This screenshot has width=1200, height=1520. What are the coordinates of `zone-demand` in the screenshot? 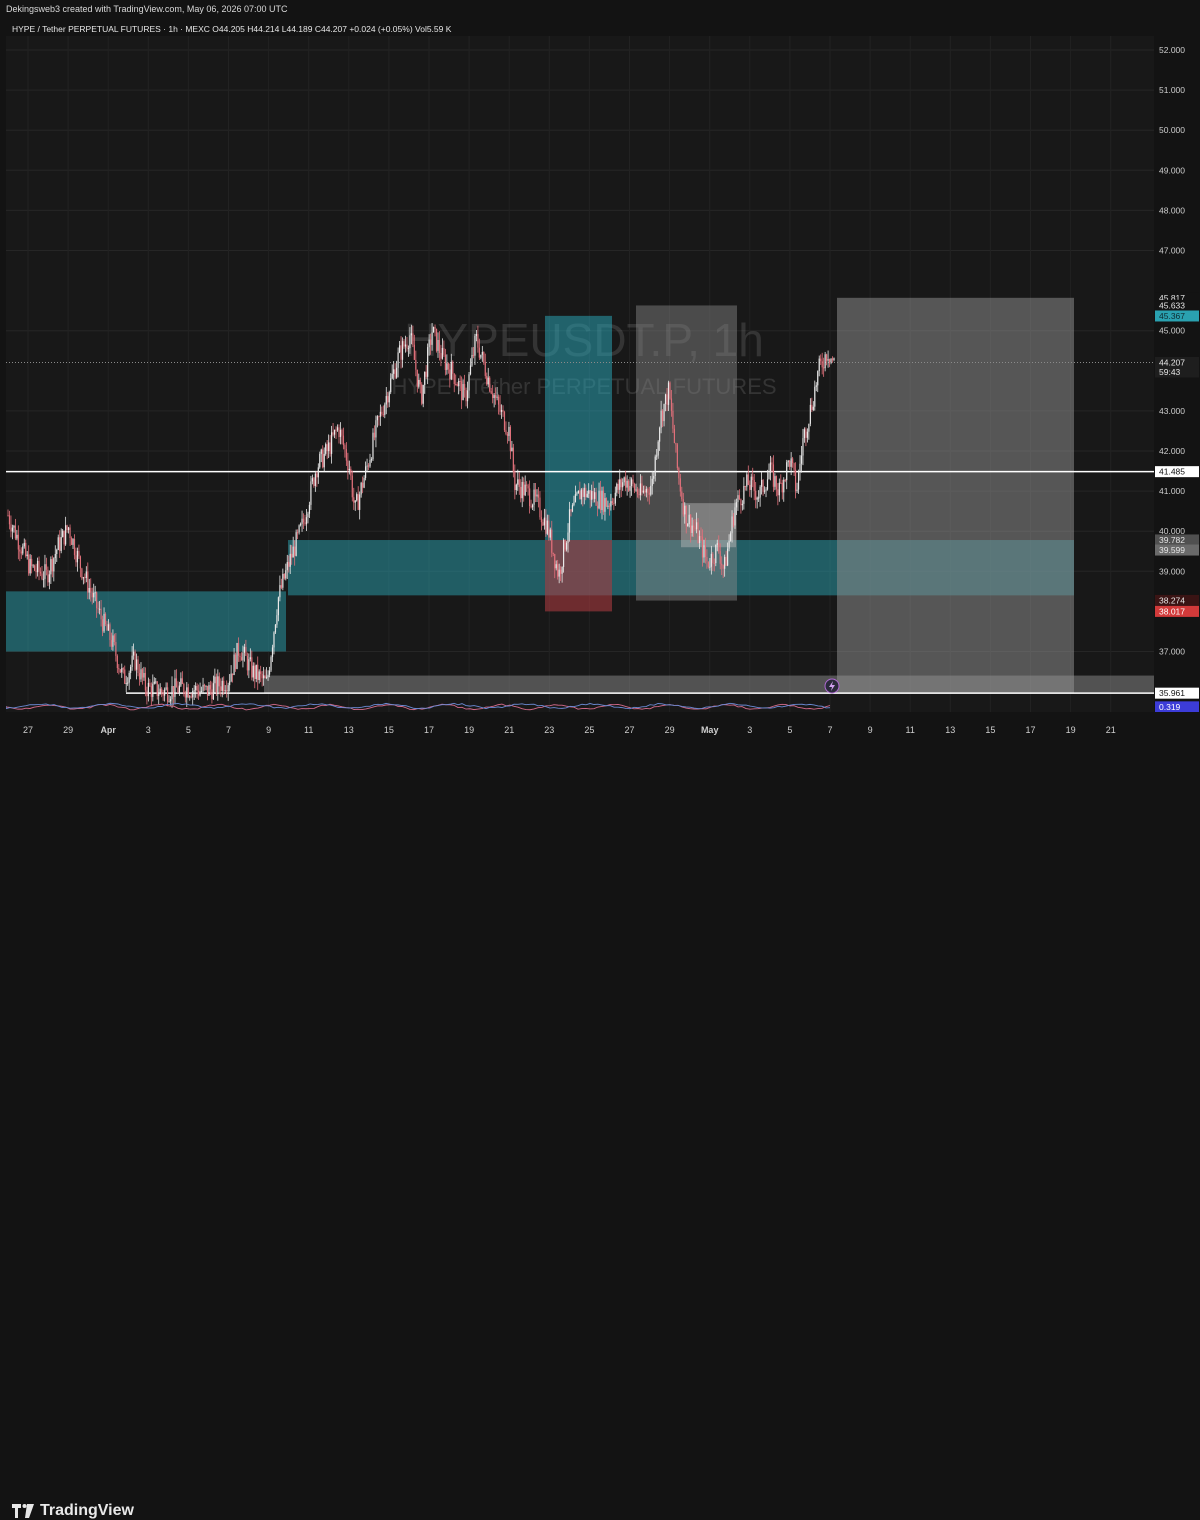 It's located at (146, 621).